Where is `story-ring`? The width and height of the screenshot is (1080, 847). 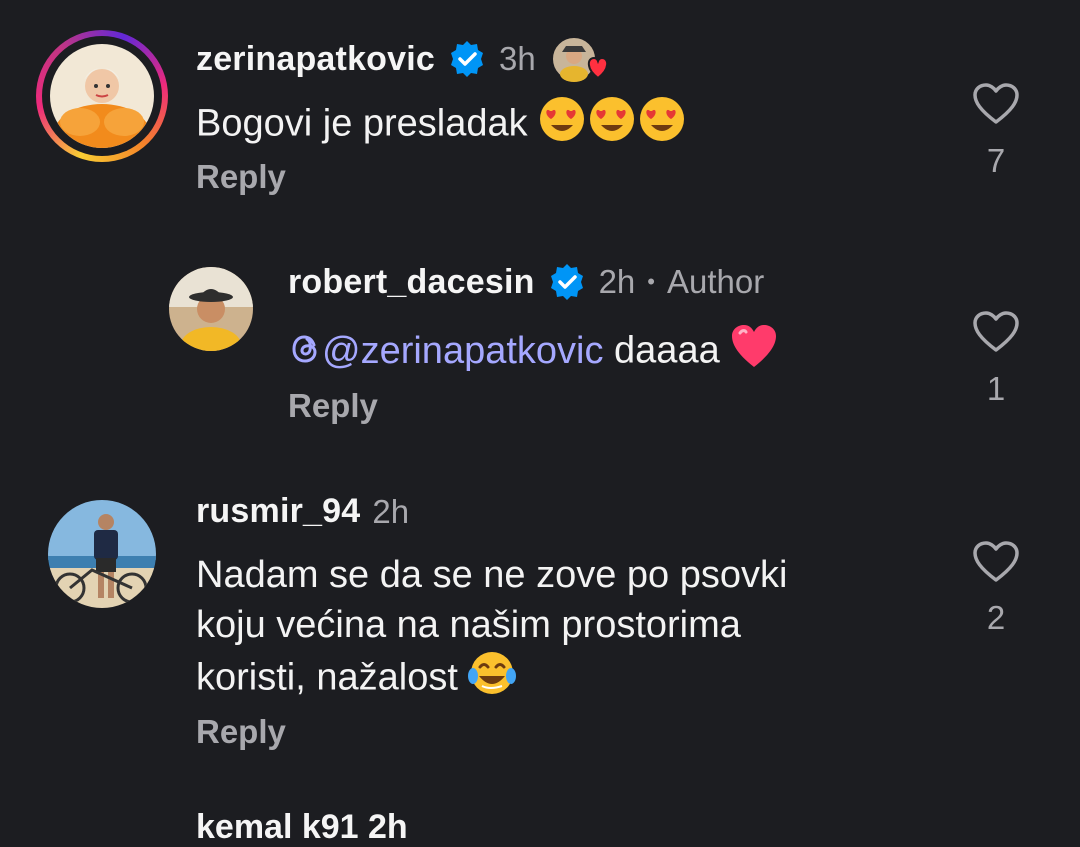 story-ring is located at coordinates (102, 96).